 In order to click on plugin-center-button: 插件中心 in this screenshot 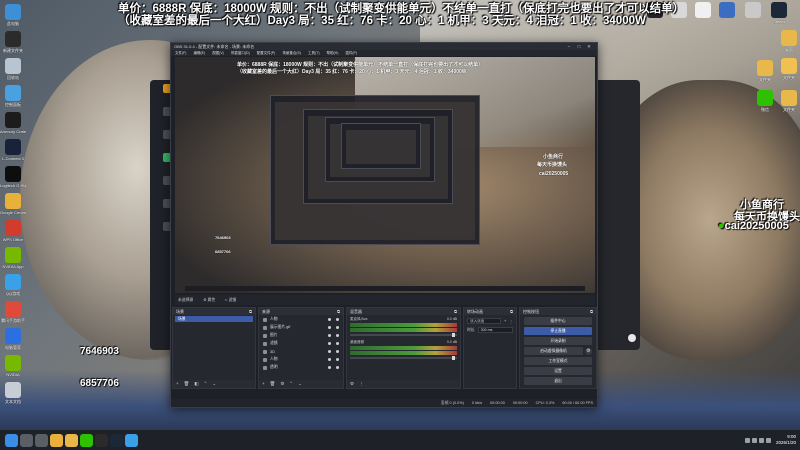, I will do `click(558, 321)`.